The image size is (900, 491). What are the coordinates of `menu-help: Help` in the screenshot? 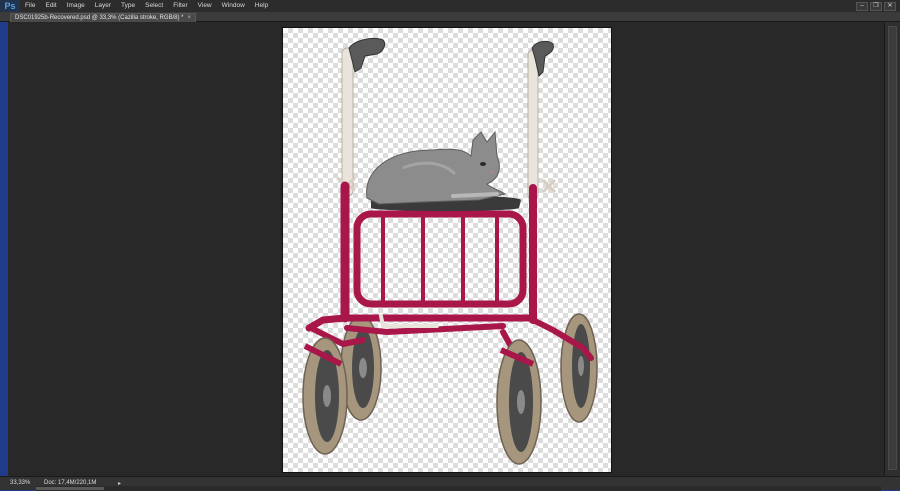 It's located at (261, 6).